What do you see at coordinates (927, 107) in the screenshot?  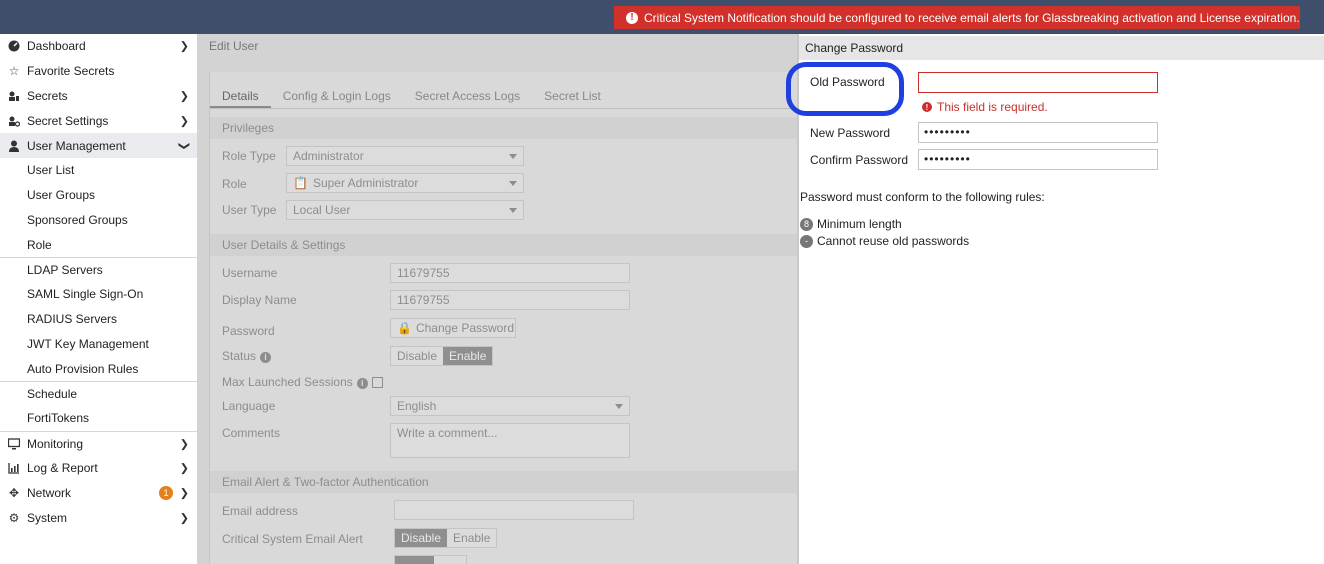 I see `error-icon: !` at bounding box center [927, 107].